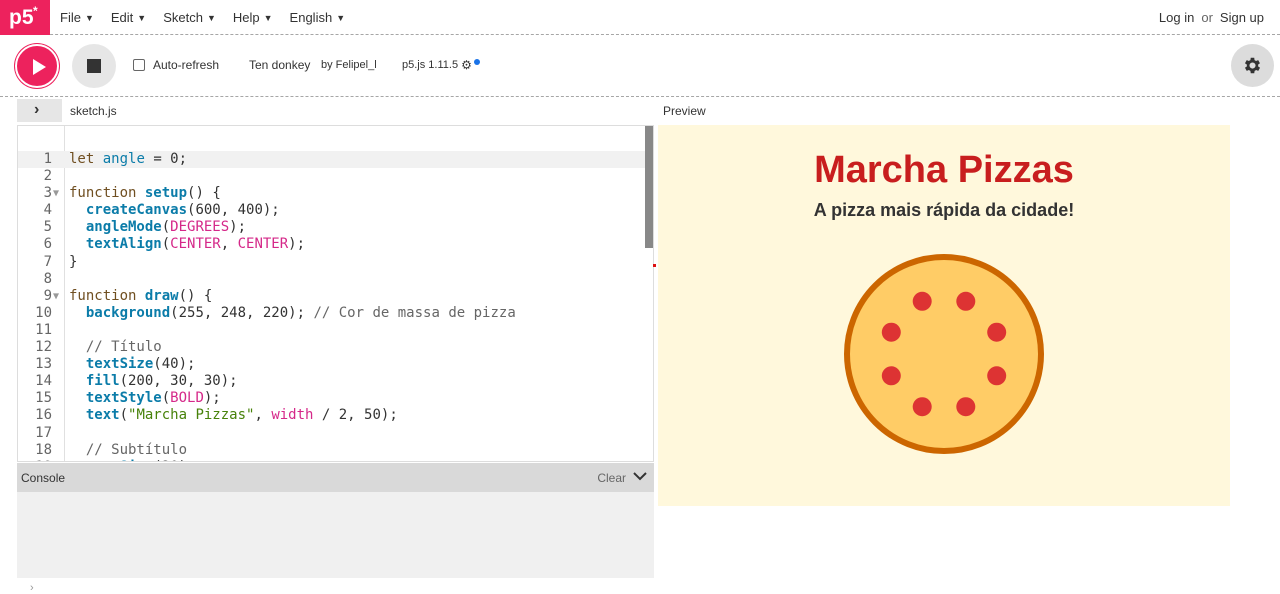 This screenshot has height=594, width=1280. I want to click on menu-language: English ▼, so click(318, 17).